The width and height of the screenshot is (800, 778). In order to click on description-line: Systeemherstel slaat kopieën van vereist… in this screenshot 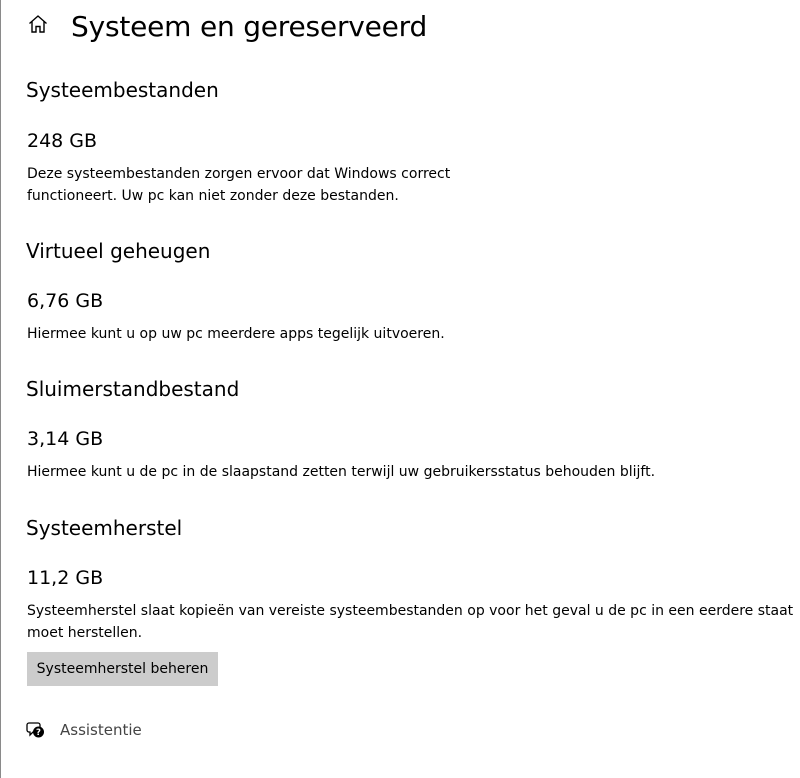, I will do `click(410, 611)`.